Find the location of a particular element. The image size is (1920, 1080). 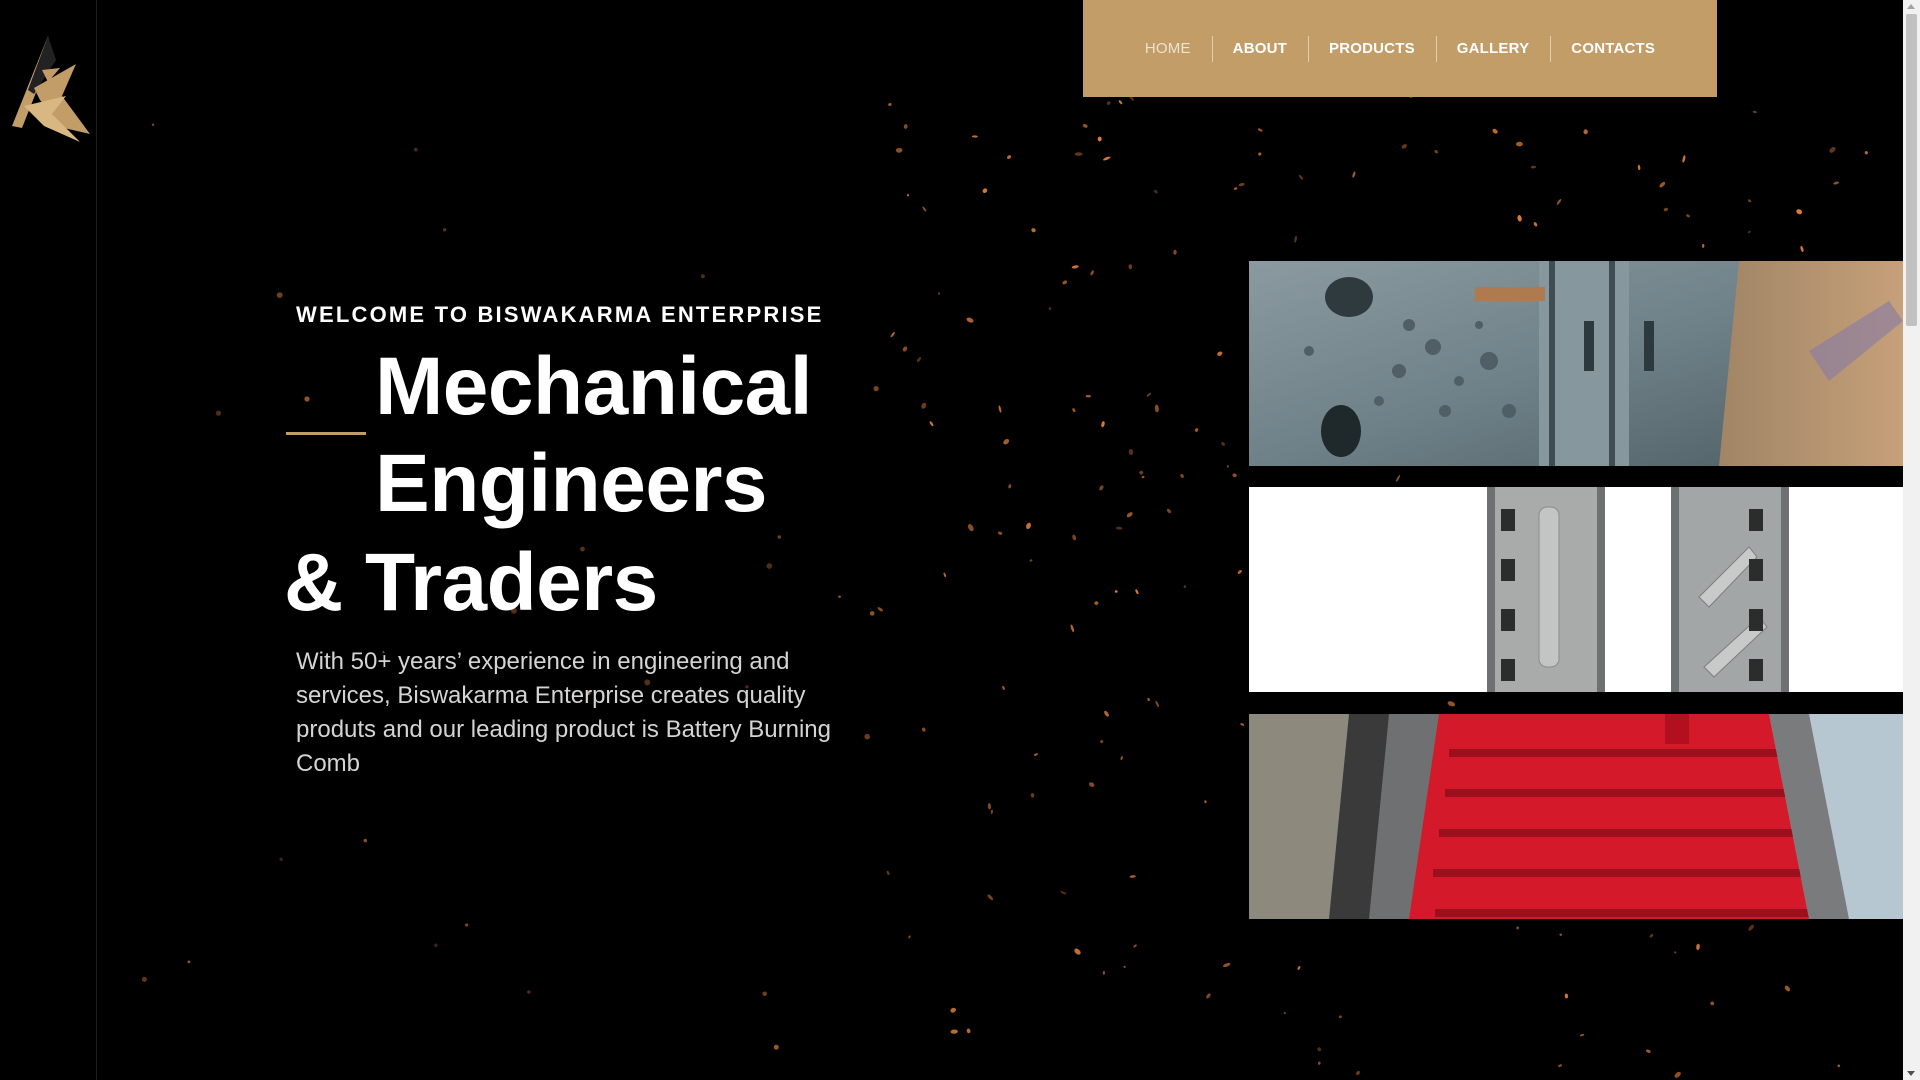

scroll-thumb is located at coordinates (1911, 170).